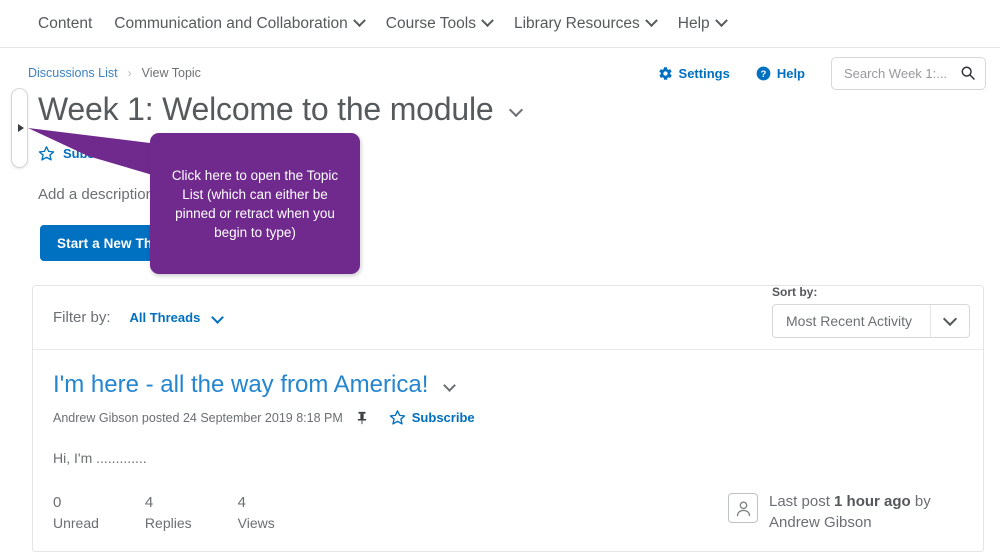  I want to click on nav-item-content: Content, so click(65, 24).